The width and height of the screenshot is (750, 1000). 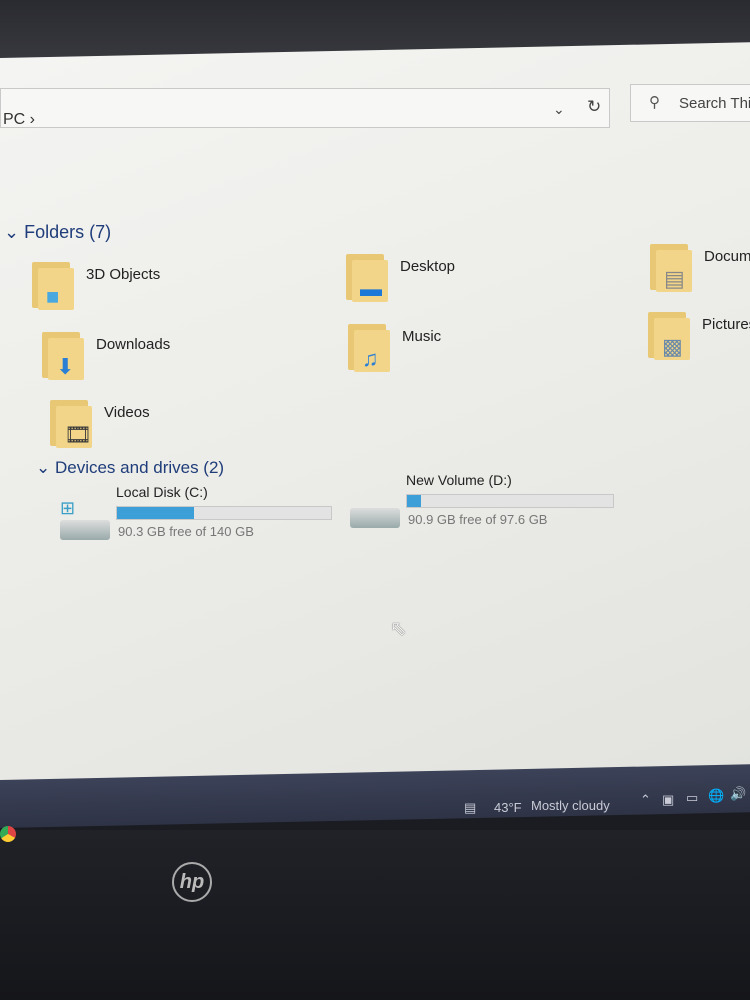 I want to click on folder-label: Downloads, so click(x=133, y=344).